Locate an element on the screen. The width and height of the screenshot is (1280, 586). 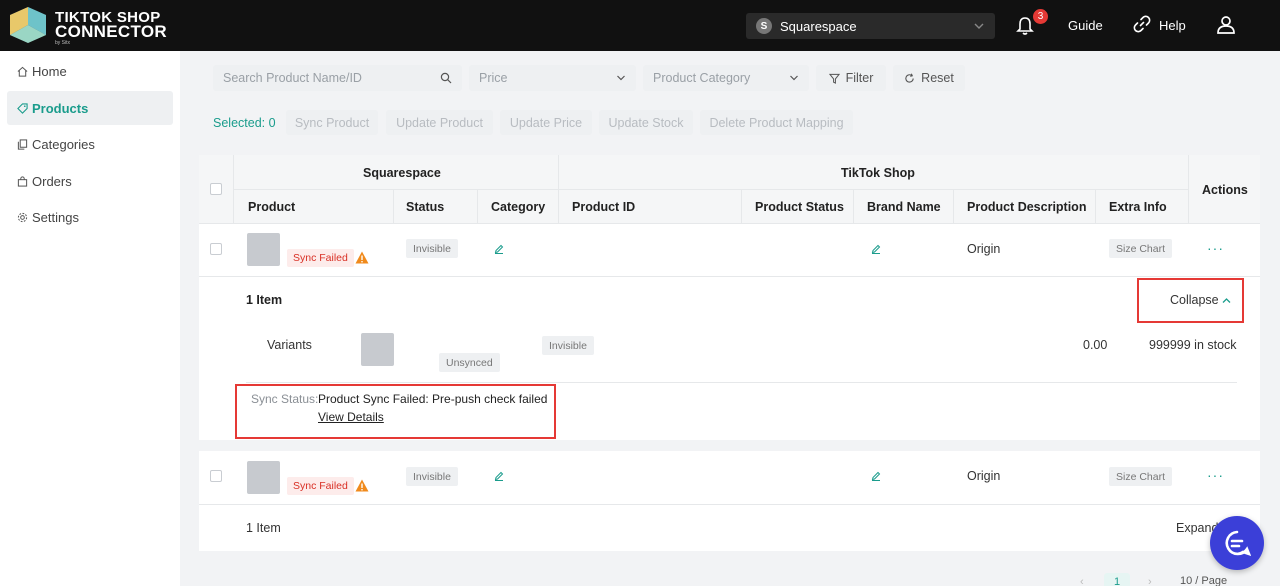
category-select: Product Category is located at coordinates (726, 78).